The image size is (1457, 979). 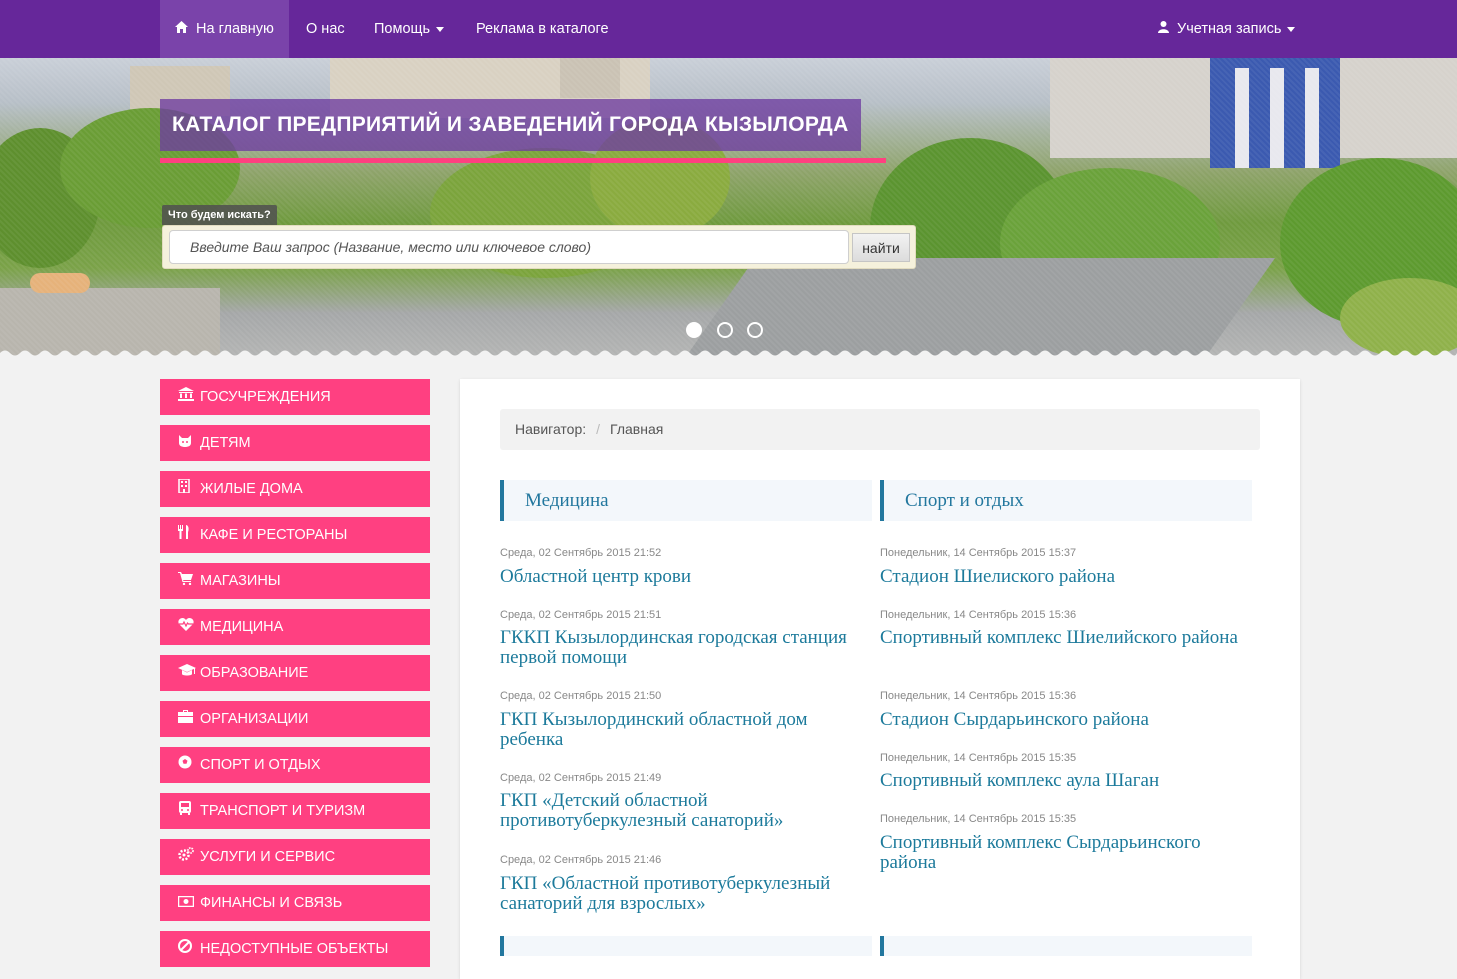 I want to click on nav-account: Учетная запись, so click(x=1226, y=29).